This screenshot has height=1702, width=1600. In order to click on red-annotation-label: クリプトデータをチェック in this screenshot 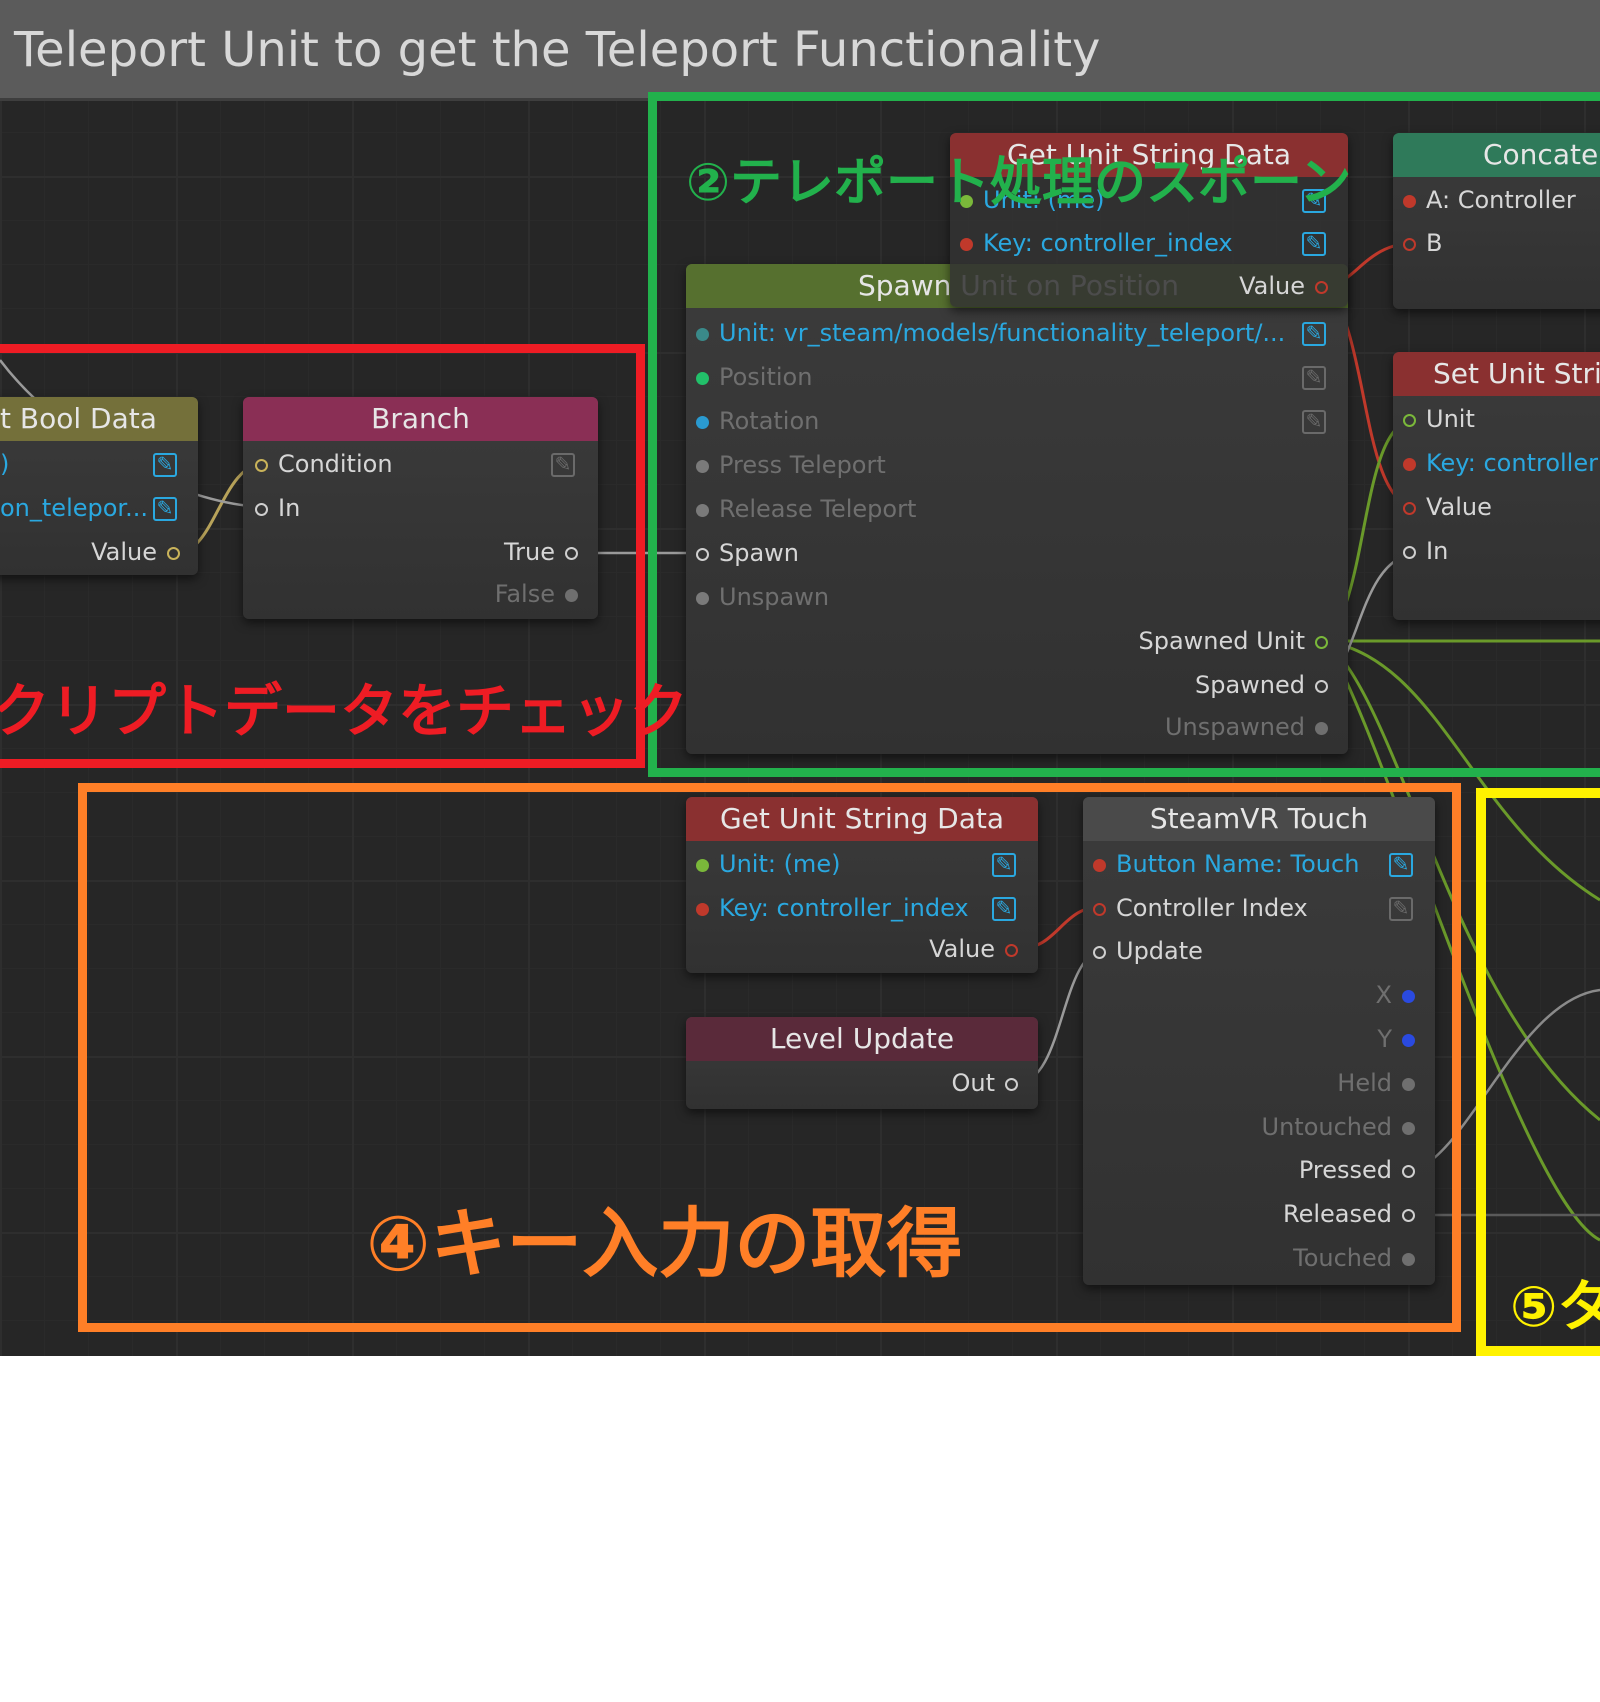, I will do `click(344, 711)`.